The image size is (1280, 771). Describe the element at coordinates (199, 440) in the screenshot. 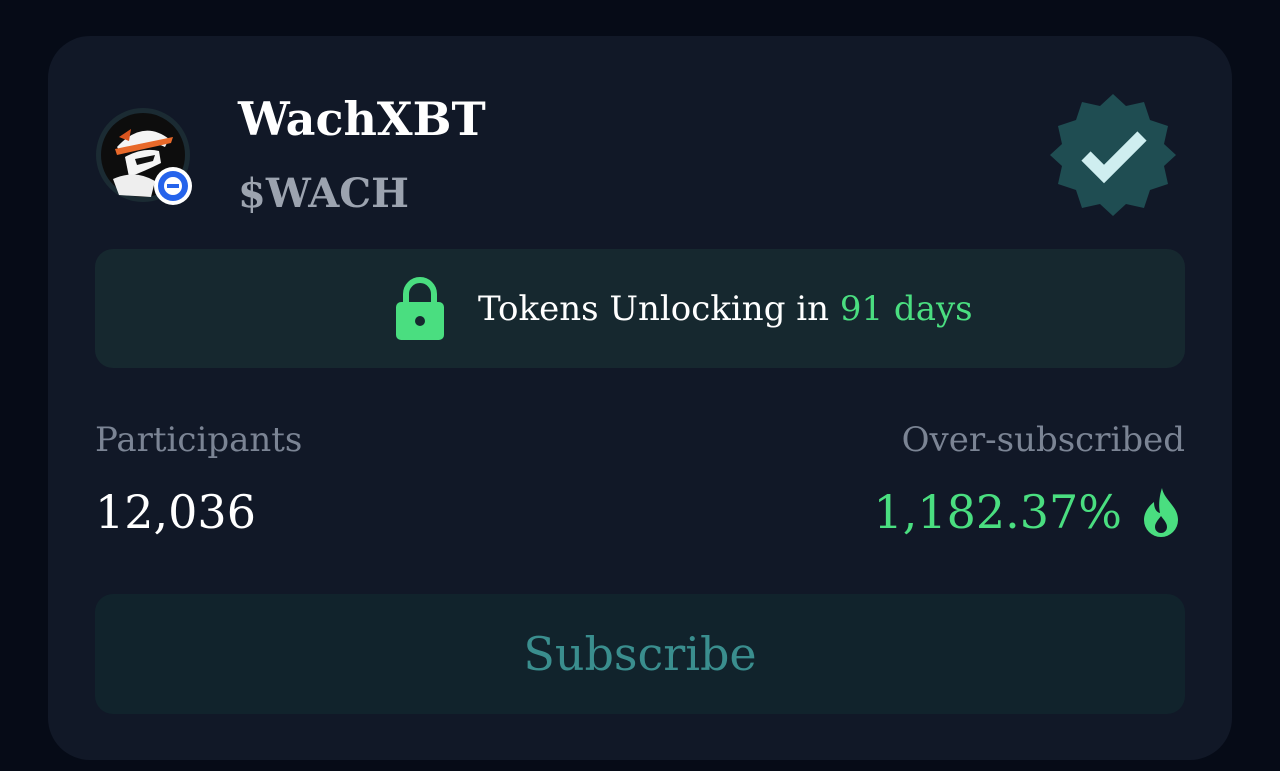

I see `participants-label: Participants` at that location.